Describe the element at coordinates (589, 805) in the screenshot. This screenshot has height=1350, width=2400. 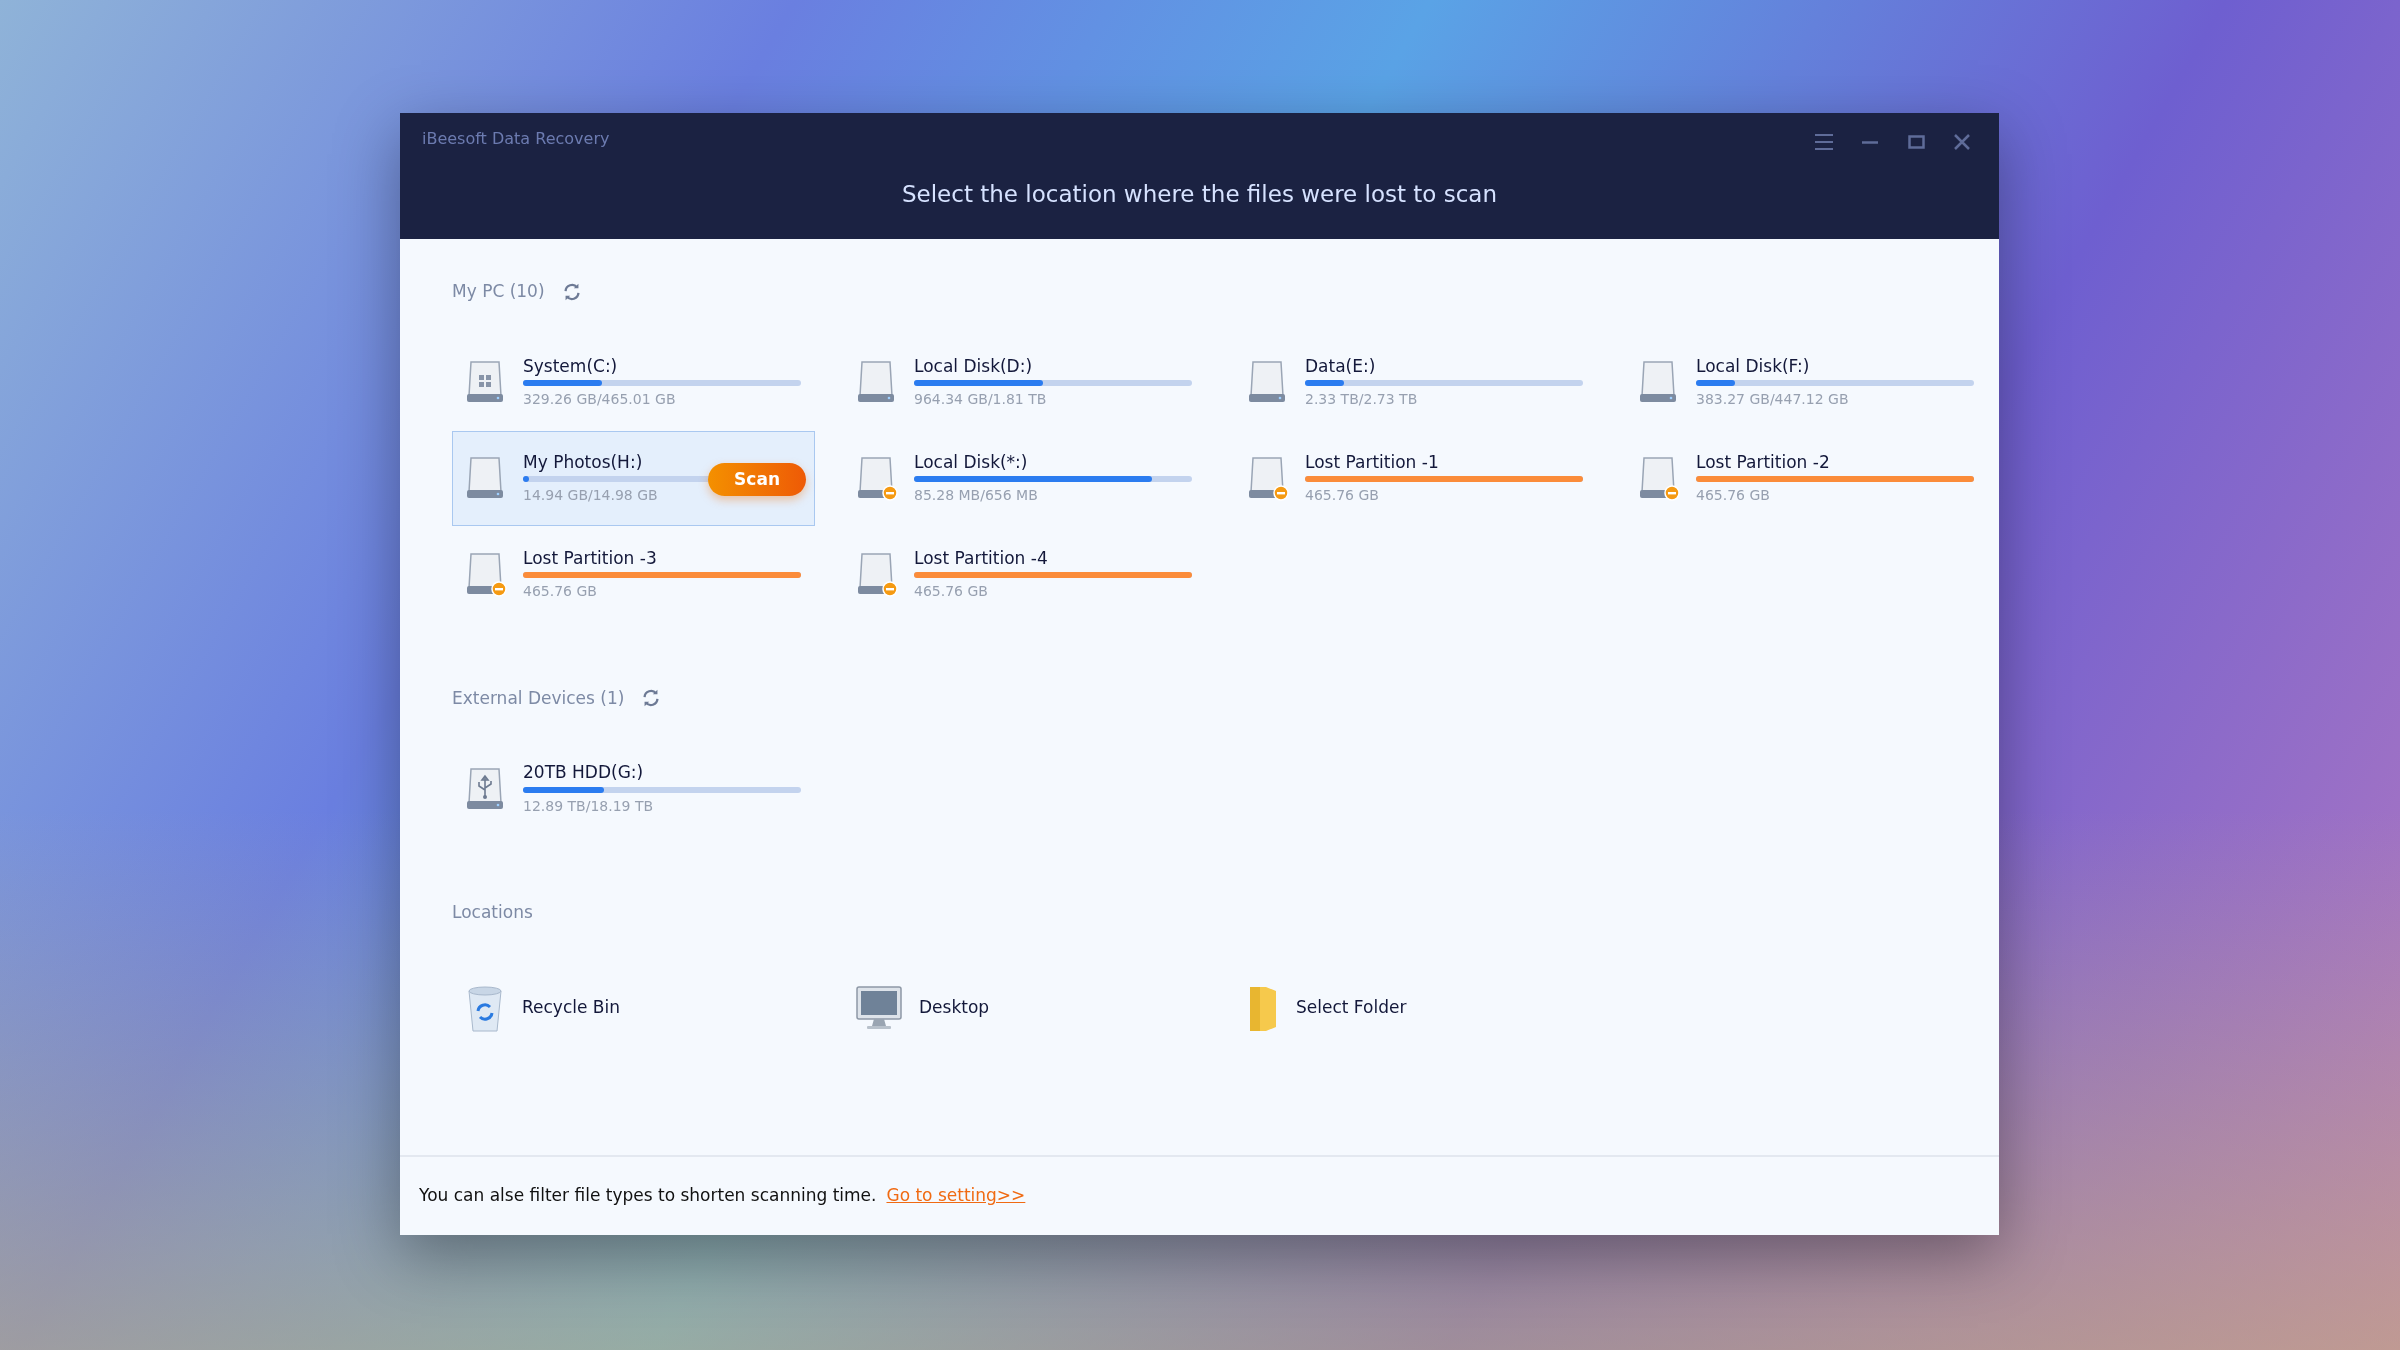
I see `drive-size: 12.89 TB/18.19 TB` at that location.